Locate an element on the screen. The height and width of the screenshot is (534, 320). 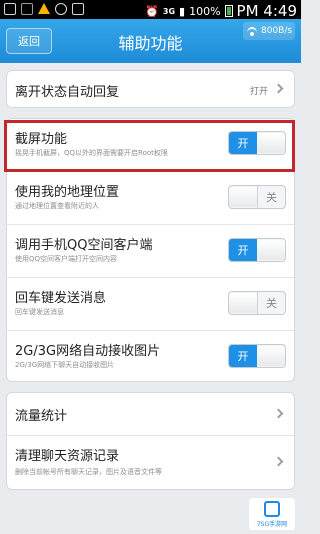
row-title: 调用手机QQ空间客户端 is located at coordinates (84, 245).